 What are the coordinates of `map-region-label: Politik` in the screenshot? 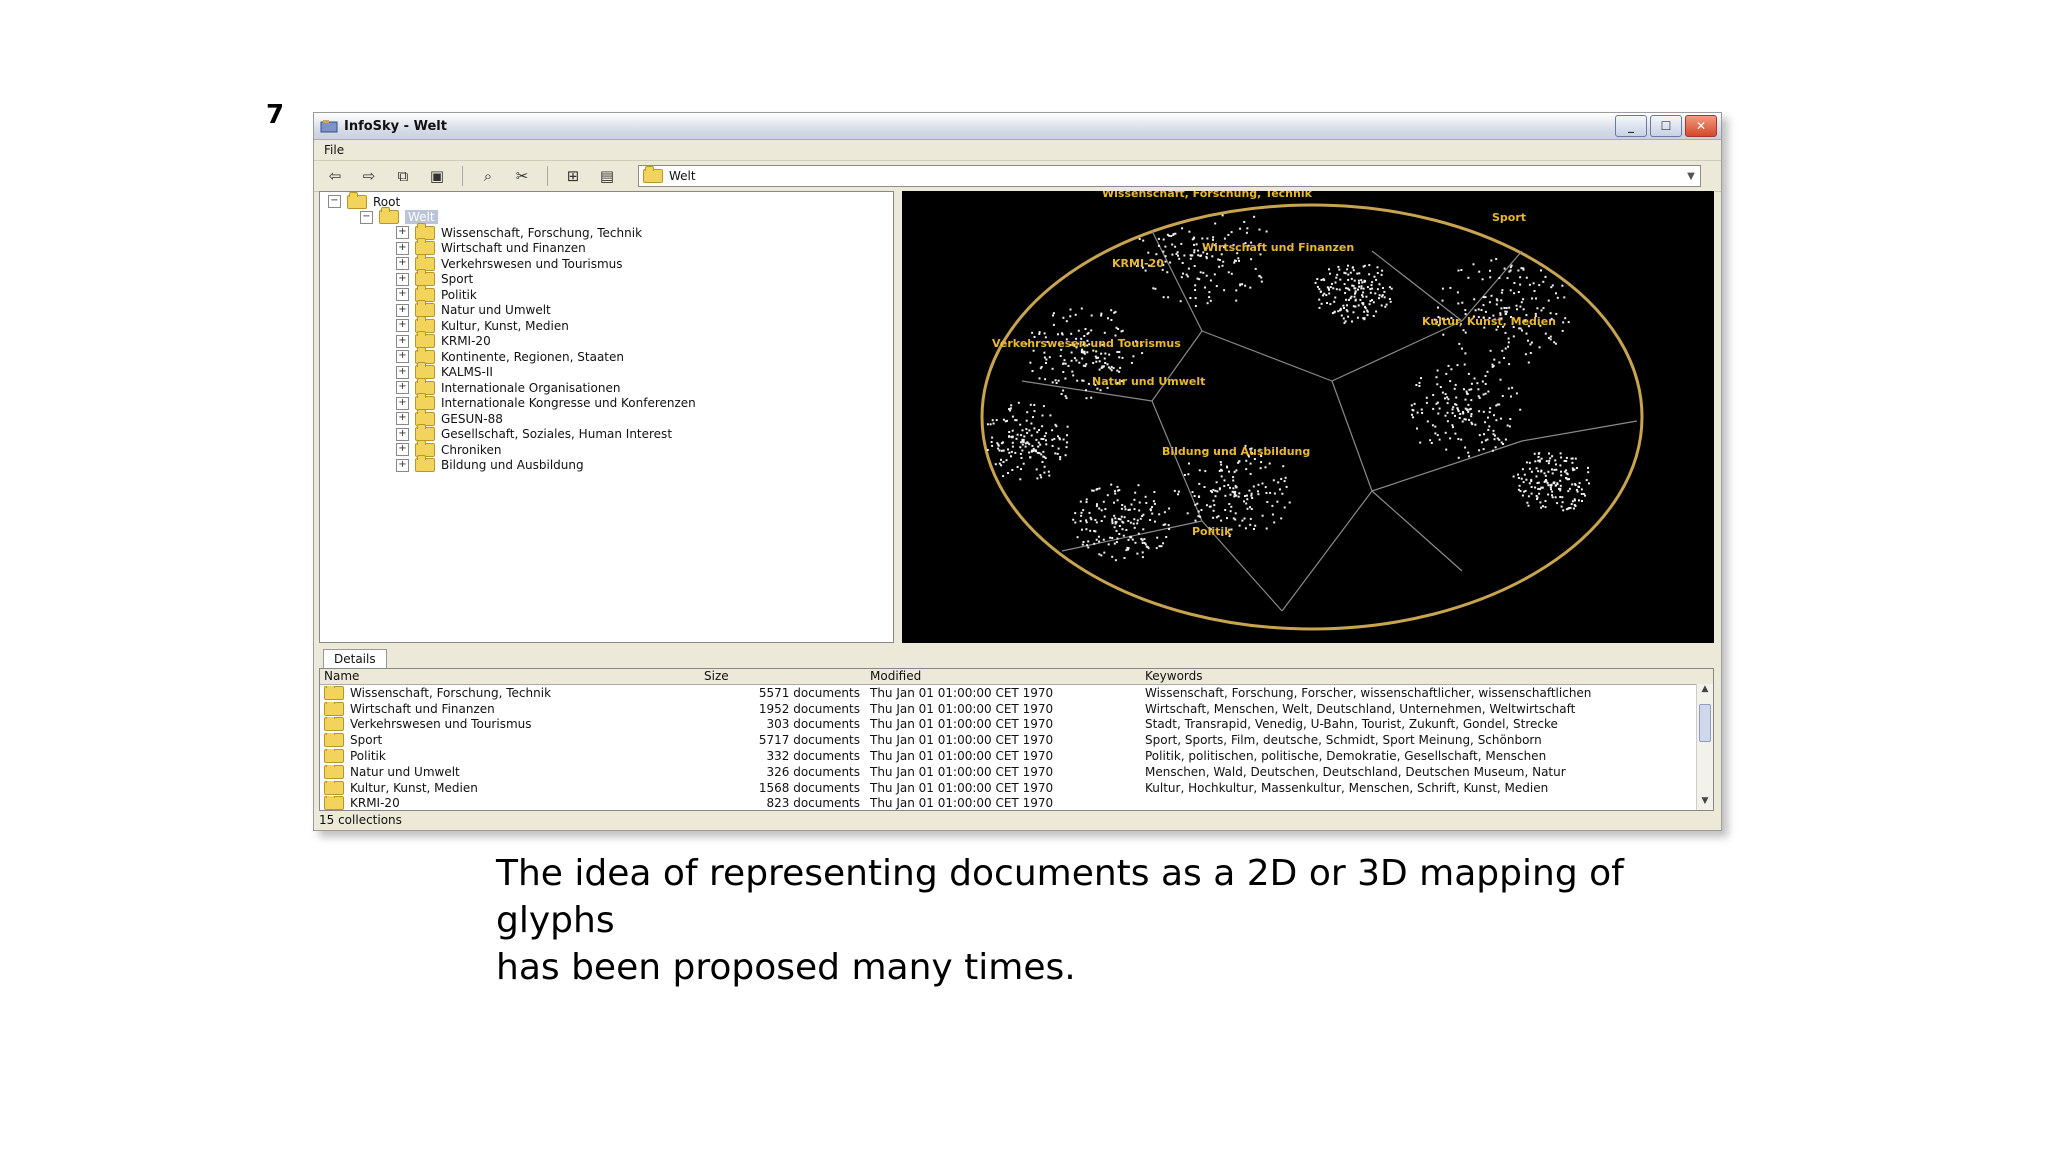 It's located at (1212, 531).